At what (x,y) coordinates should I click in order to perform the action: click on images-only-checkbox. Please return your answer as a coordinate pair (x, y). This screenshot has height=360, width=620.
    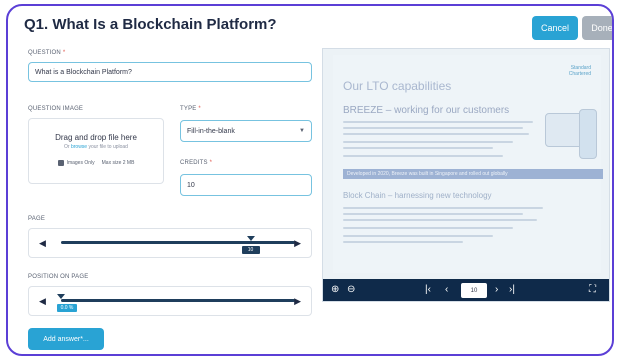
    Looking at the image, I should click on (60, 163).